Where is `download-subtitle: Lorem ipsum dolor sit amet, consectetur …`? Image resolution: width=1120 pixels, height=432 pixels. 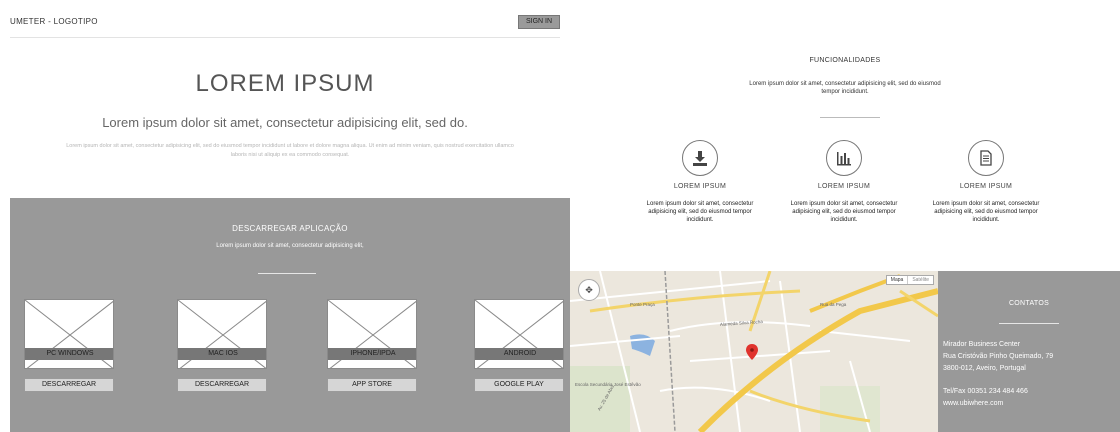
download-subtitle: Lorem ipsum dolor sit amet, consectetur … is located at coordinates (290, 246).